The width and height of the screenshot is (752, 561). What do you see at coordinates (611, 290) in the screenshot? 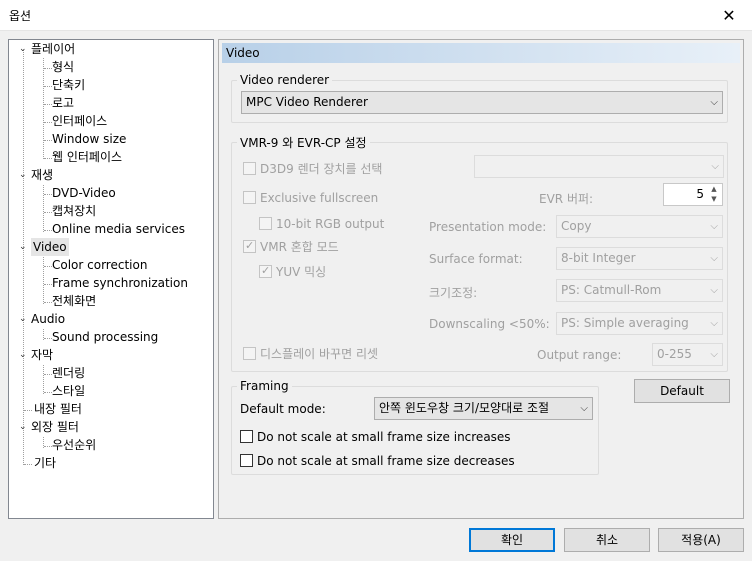
I see `resize-value: PS: Catmull-Rom` at bounding box center [611, 290].